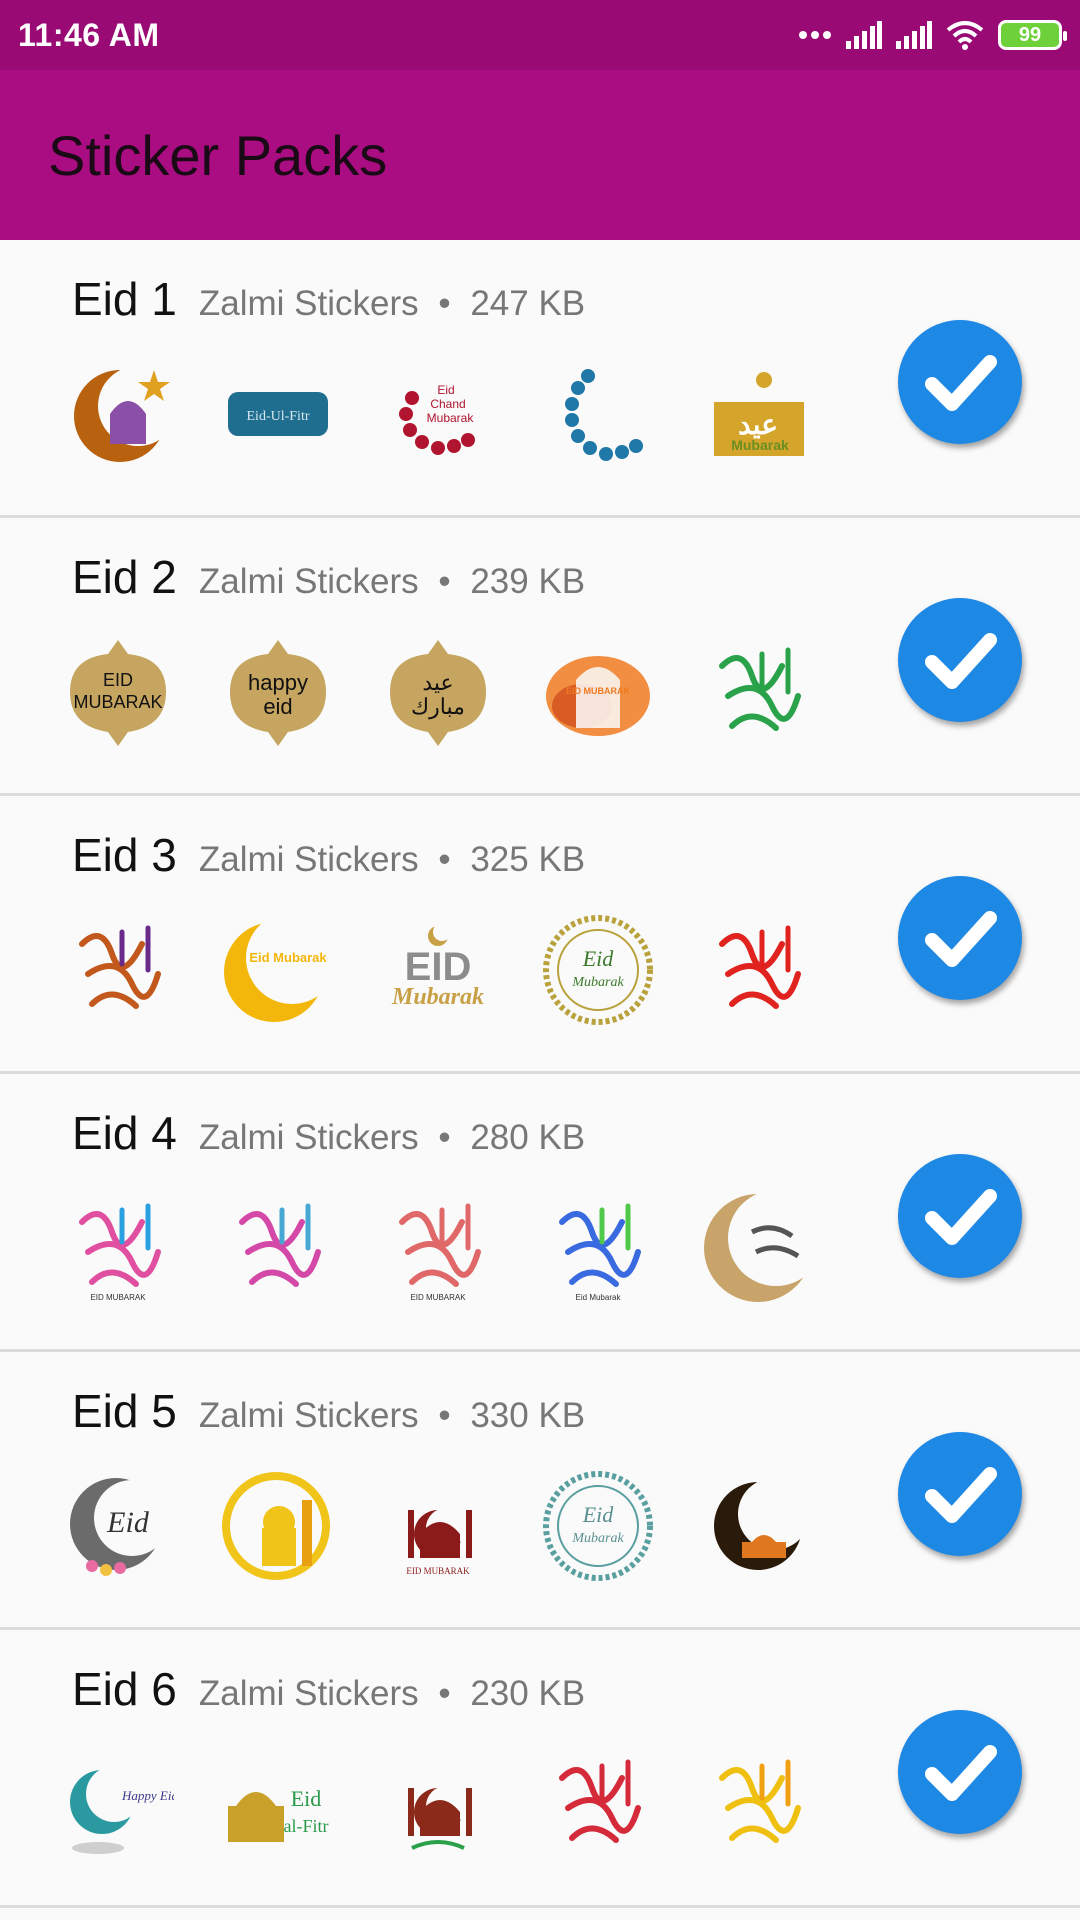 The width and height of the screenshot is (1080, 1920). Describe the element at coordinates (528, 859) in the screenshot. I see `pack-size: 325 KB` at that location.